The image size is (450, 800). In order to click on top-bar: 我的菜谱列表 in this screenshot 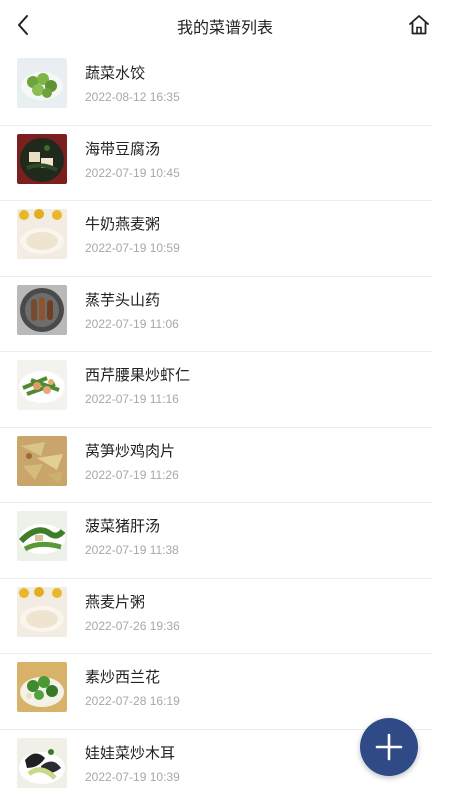, I will do `click(225, 25)`.